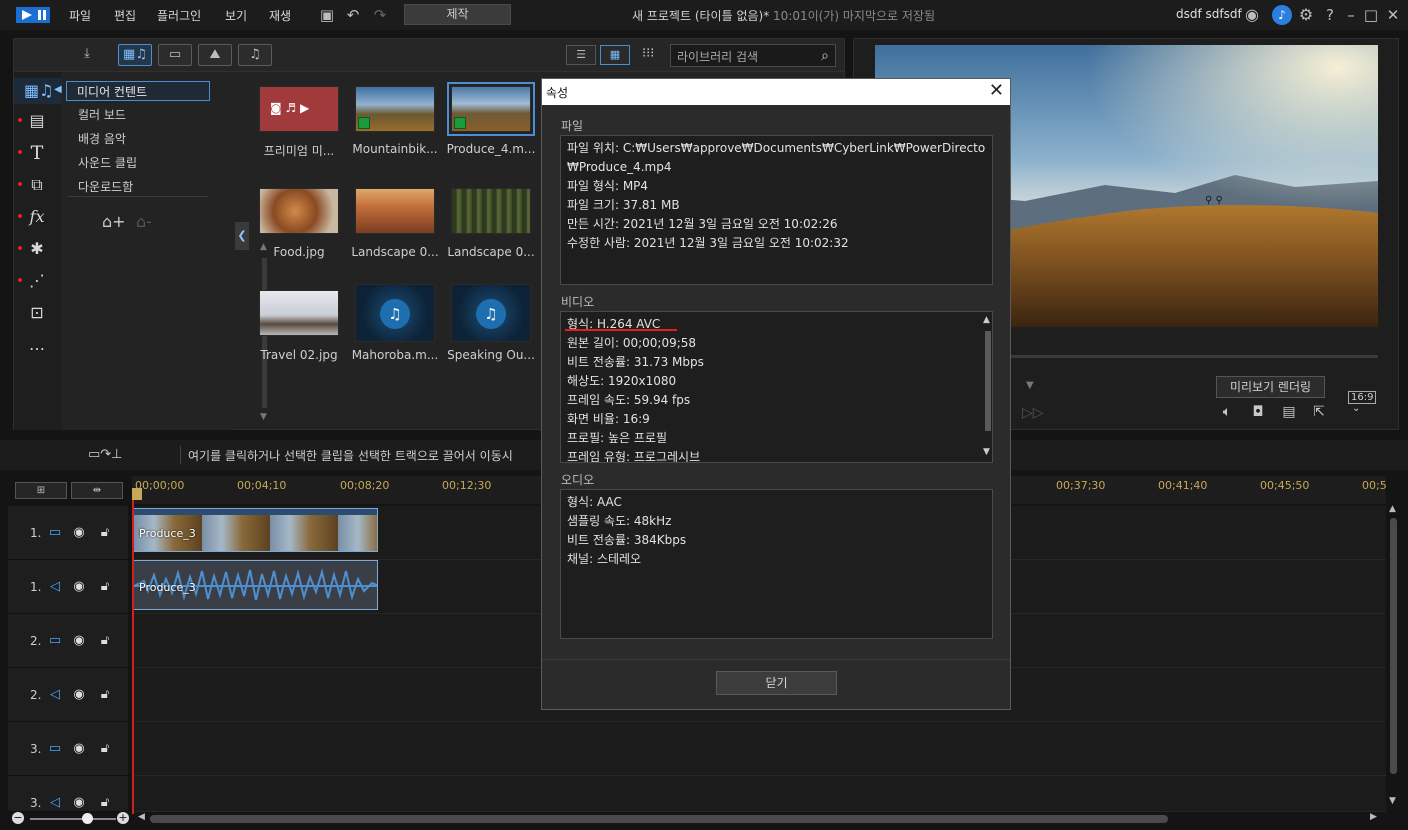  I want to click on zoom-out-icon: −, so click(18, 818).